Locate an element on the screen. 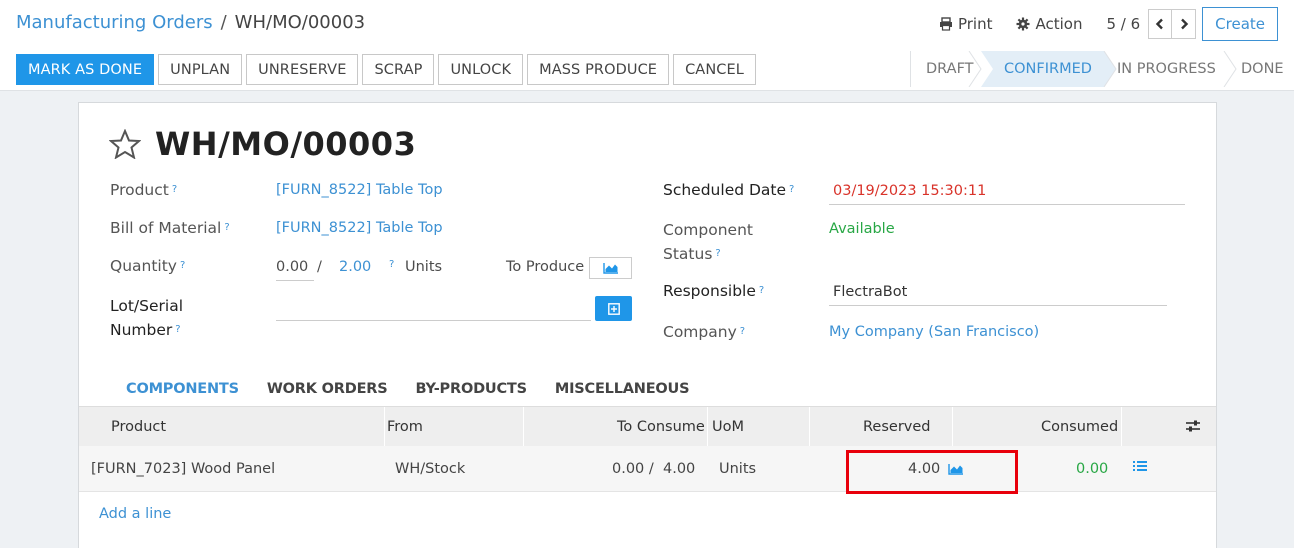  background-band is located at coordinates (39, 520).